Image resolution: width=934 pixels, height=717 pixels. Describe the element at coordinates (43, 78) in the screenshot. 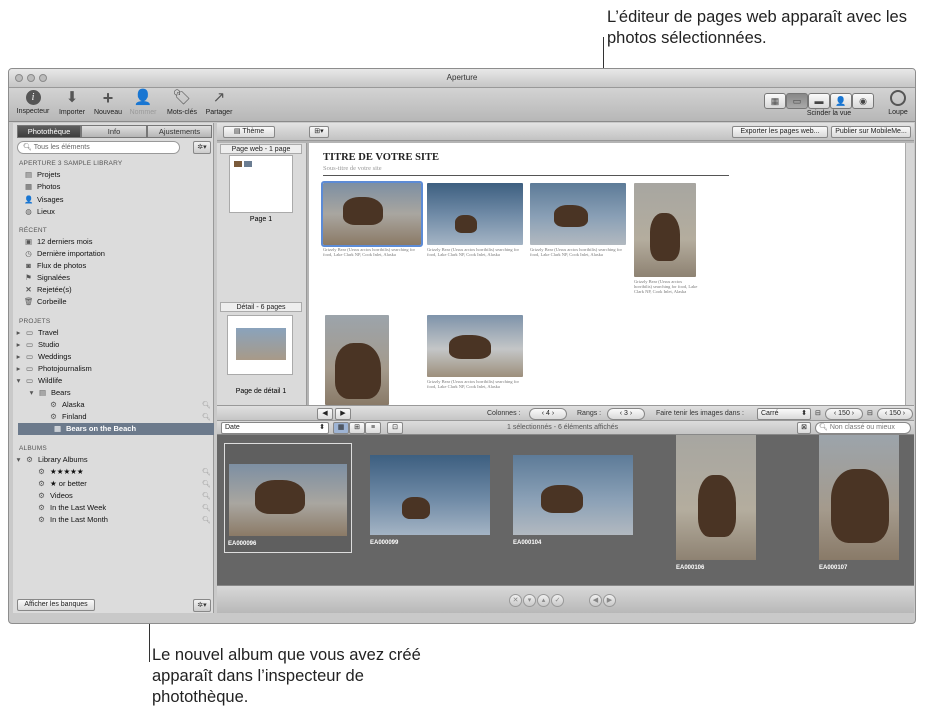

I see `zoom-window-button` at that location.